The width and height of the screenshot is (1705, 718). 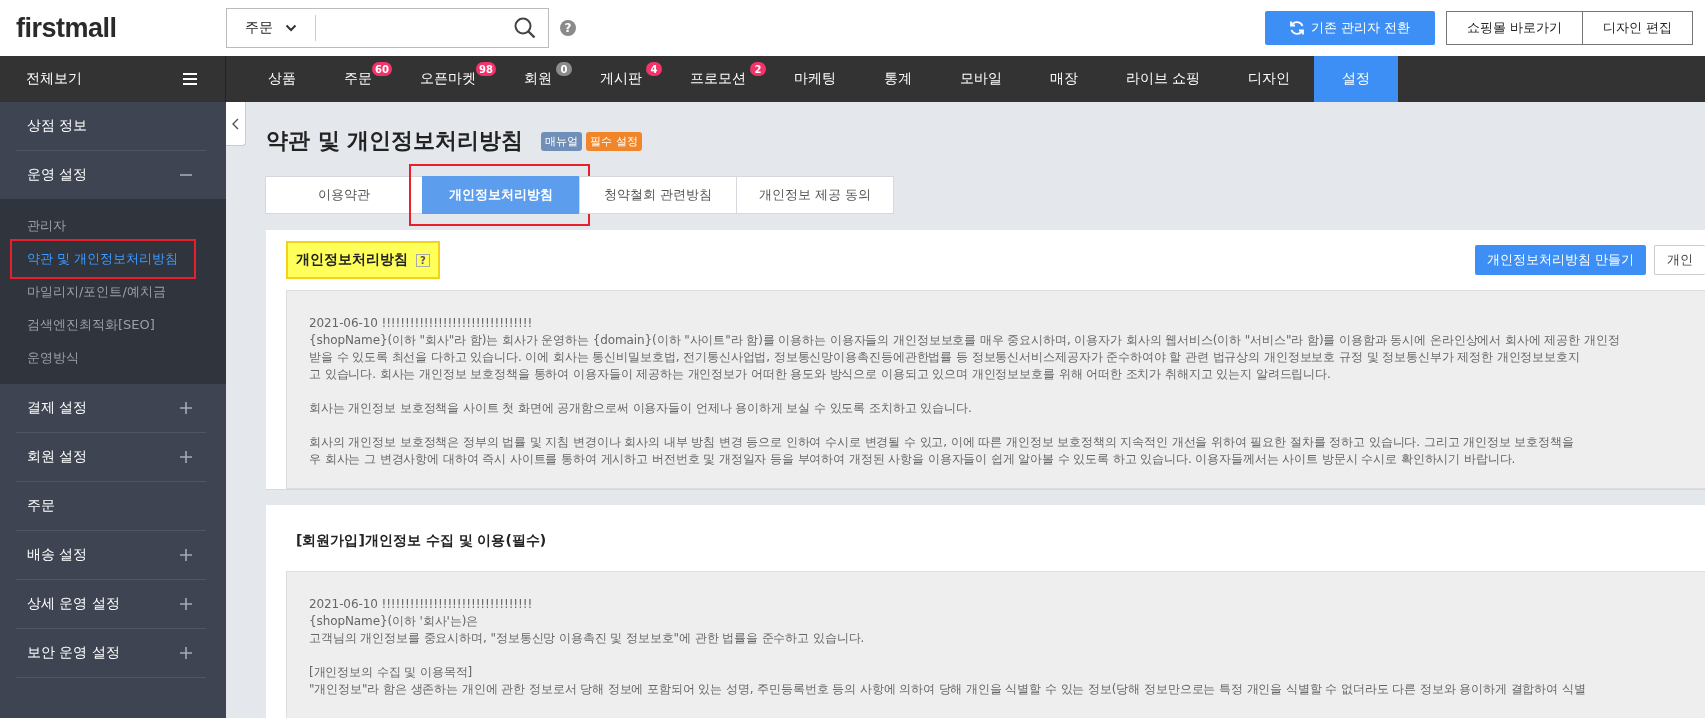 I want to click on nav-tab: 디자인, so click(x=1269, y=79).